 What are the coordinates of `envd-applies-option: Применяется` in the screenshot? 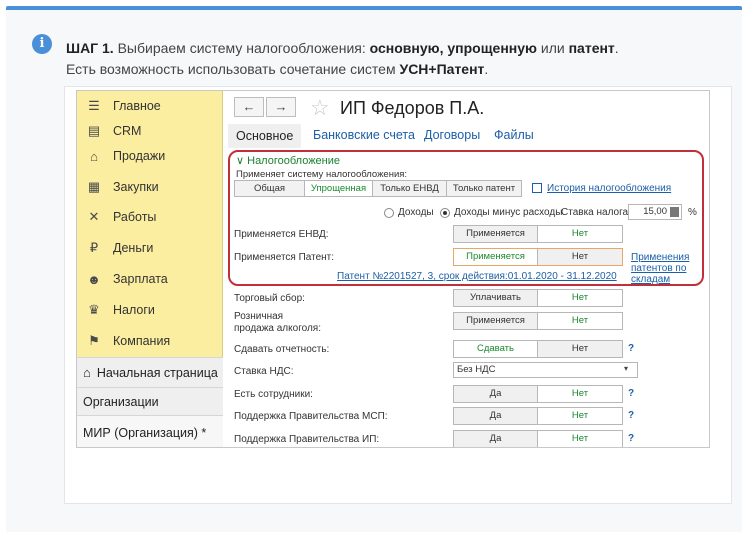 It's located at (496, 234).